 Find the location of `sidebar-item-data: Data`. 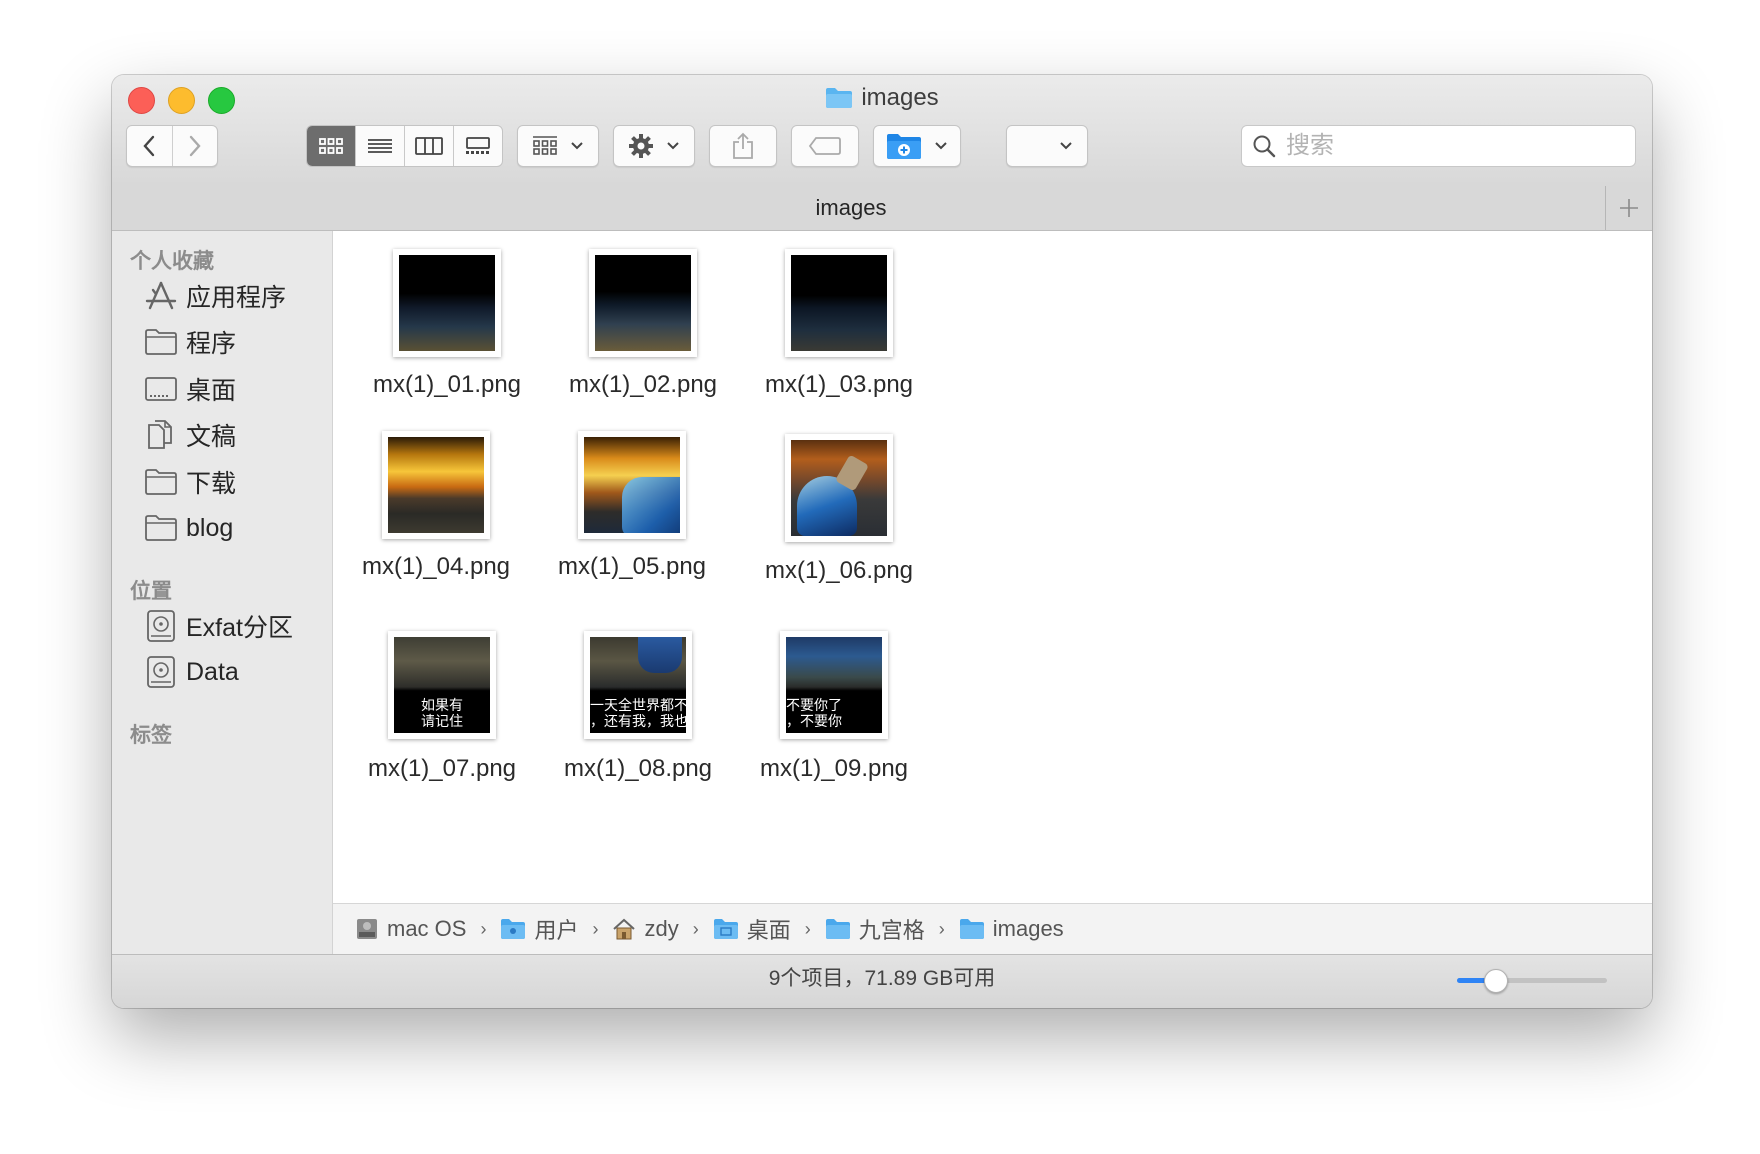

sidebar-item-data: Data is located at coordinates (191, 672).